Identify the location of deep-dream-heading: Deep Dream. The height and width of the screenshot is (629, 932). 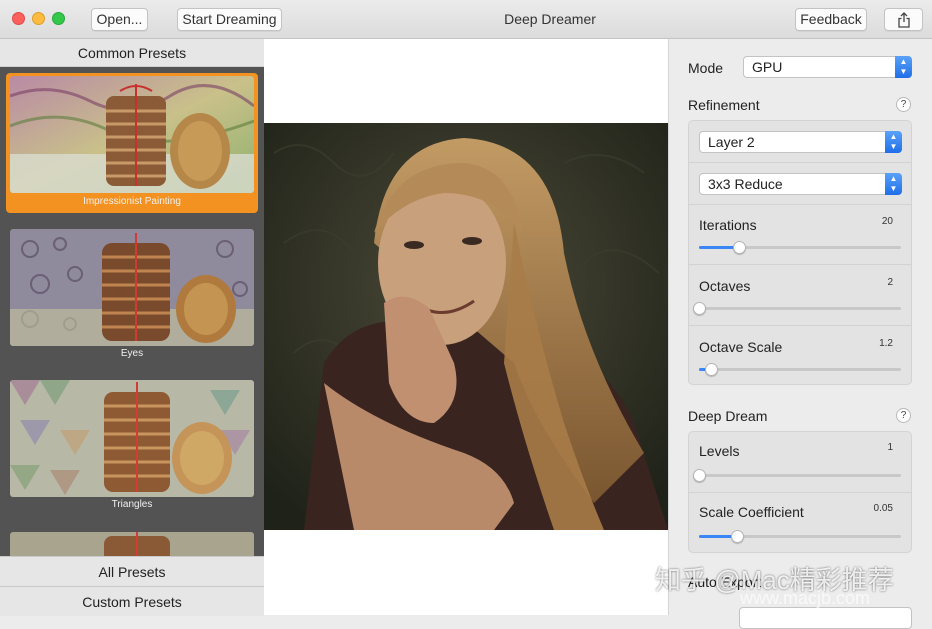
(728, 416).